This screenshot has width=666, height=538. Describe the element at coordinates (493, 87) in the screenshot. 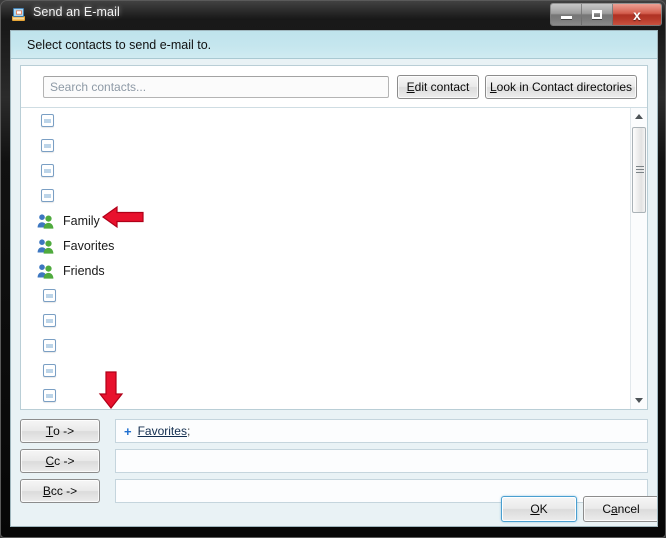

I see `look-in-directories-accel: L` at that location.